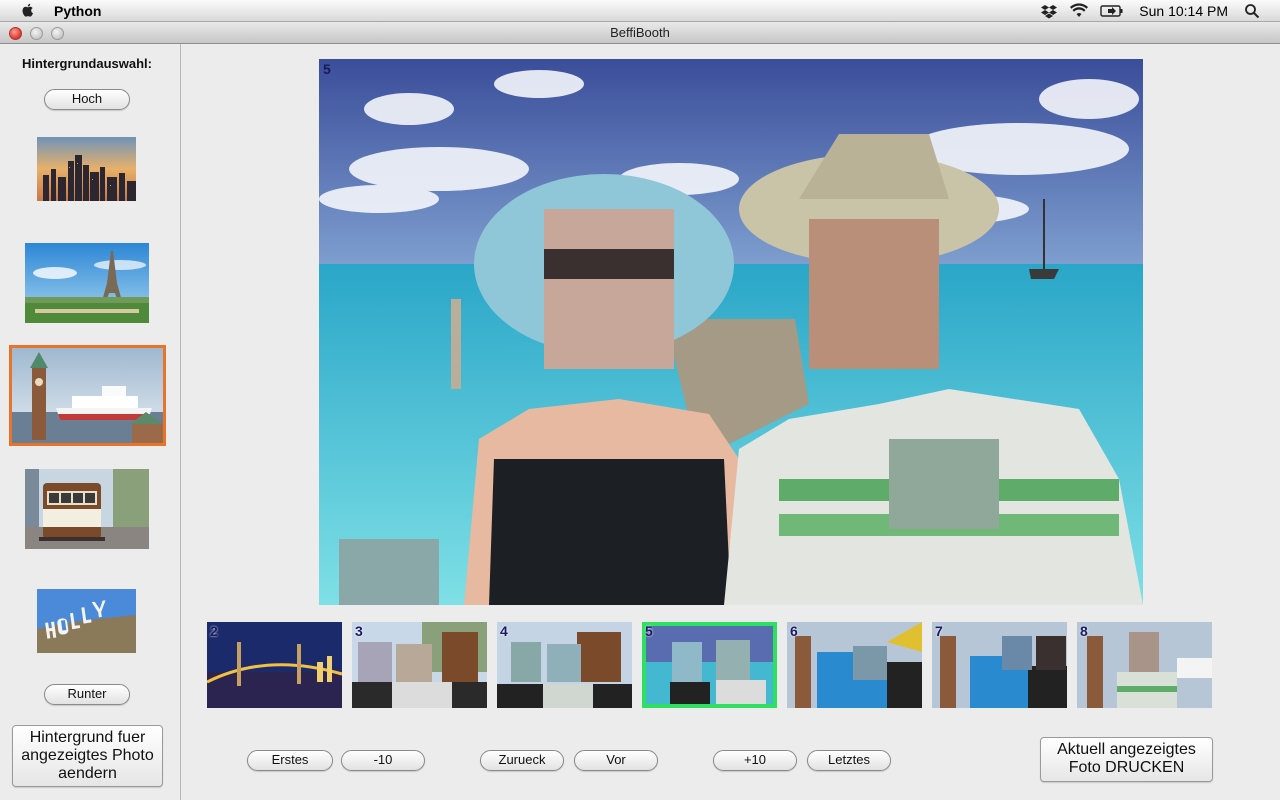 This screenshot has height=800, width=1280. I want to click on strip-number: 7, so click(939, 631).